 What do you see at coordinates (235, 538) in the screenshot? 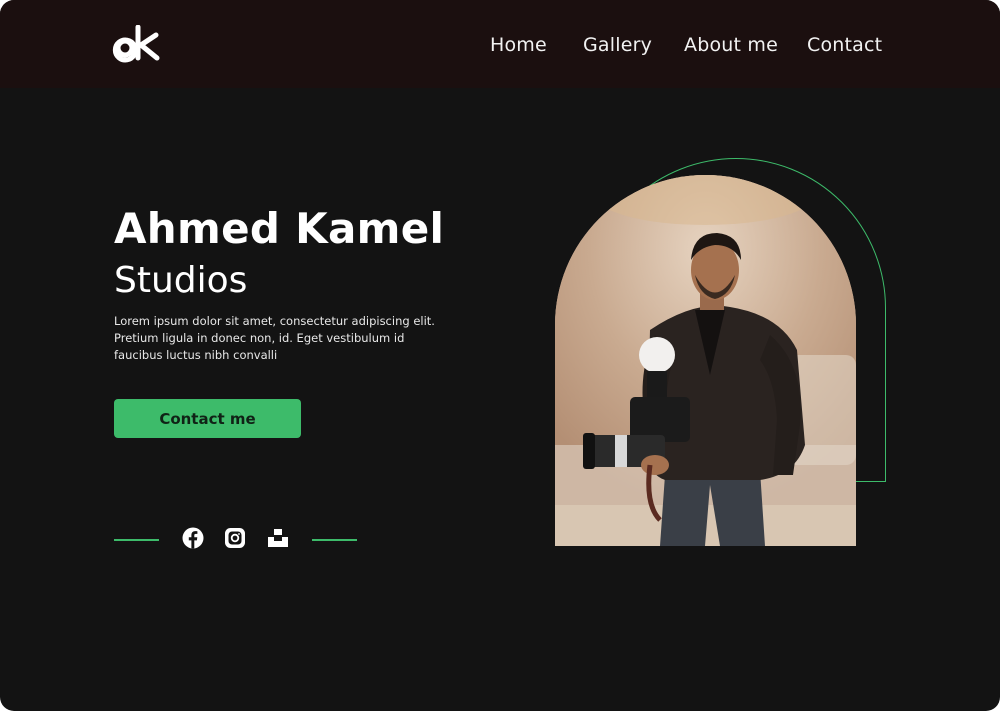
I see `instagram-icon` at bounding box center [235, 538].